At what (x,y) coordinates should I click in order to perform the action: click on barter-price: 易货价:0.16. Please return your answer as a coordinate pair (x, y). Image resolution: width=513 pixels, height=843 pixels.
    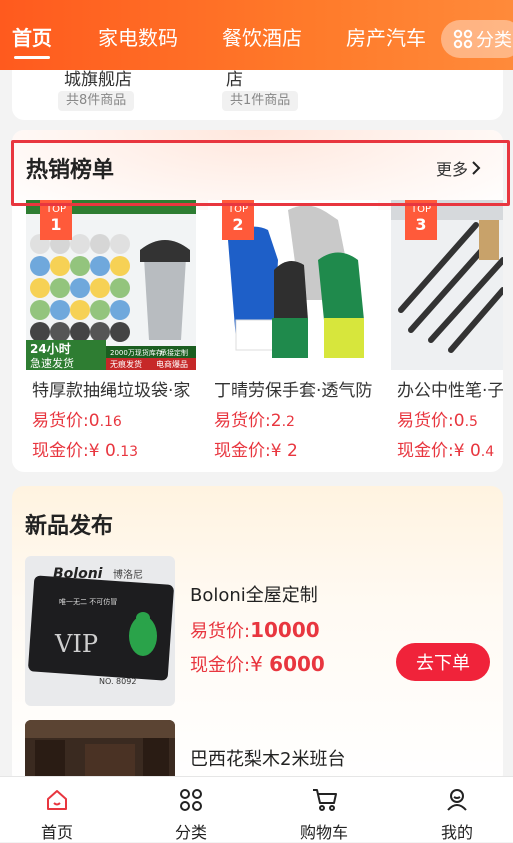
    Looking at the image, I should click on (77, 421).